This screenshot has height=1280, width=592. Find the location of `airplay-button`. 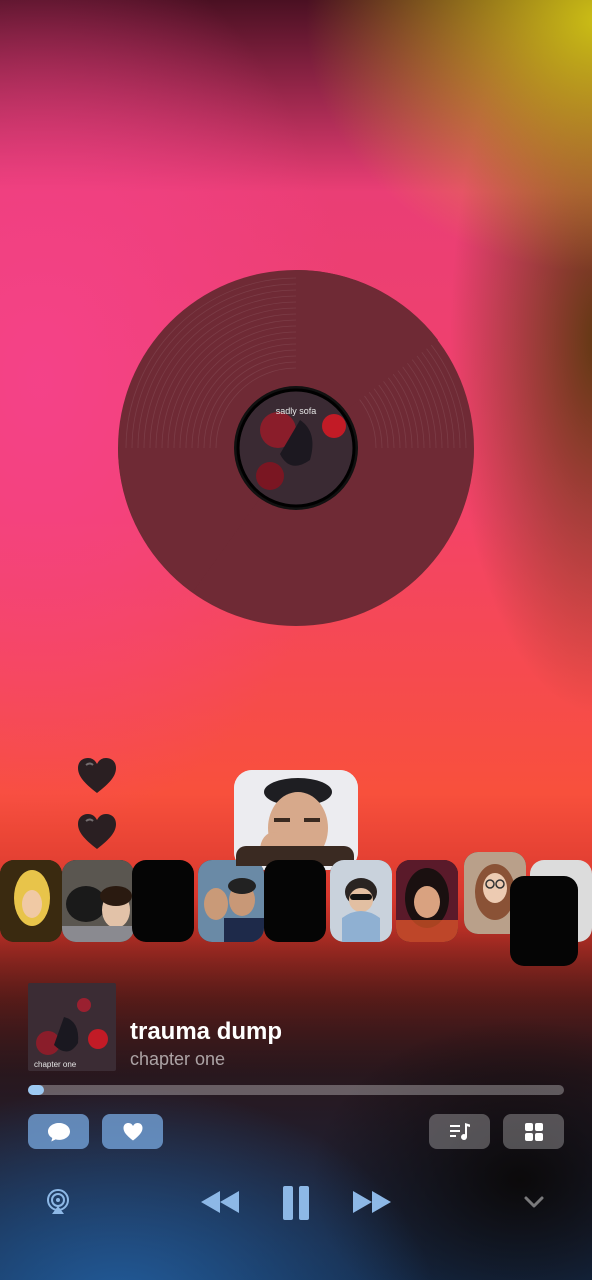

airplay-button is located at coordinates (58, 1202).